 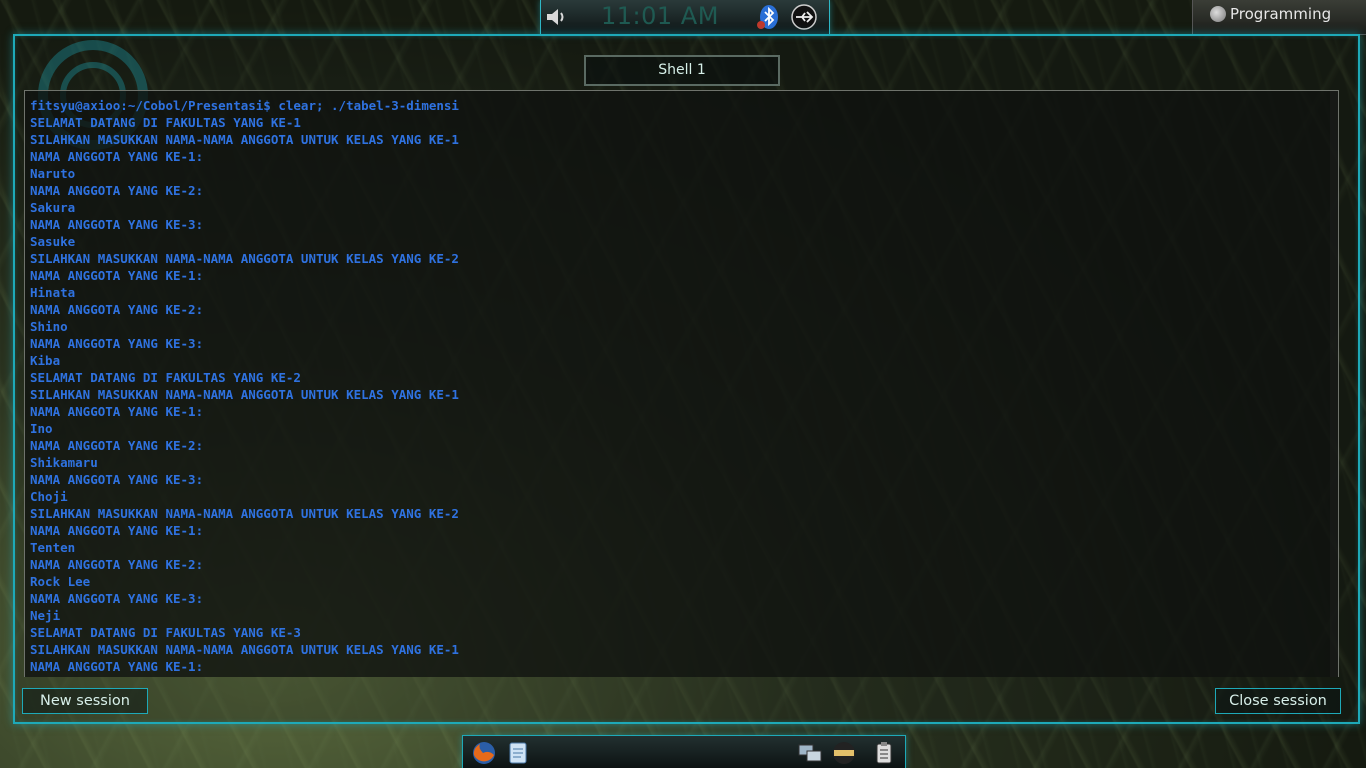 What do you see at coordinates (768, 17) in the screenshot?
I see `bluetooth-icon` at bounding box center [768, 17].